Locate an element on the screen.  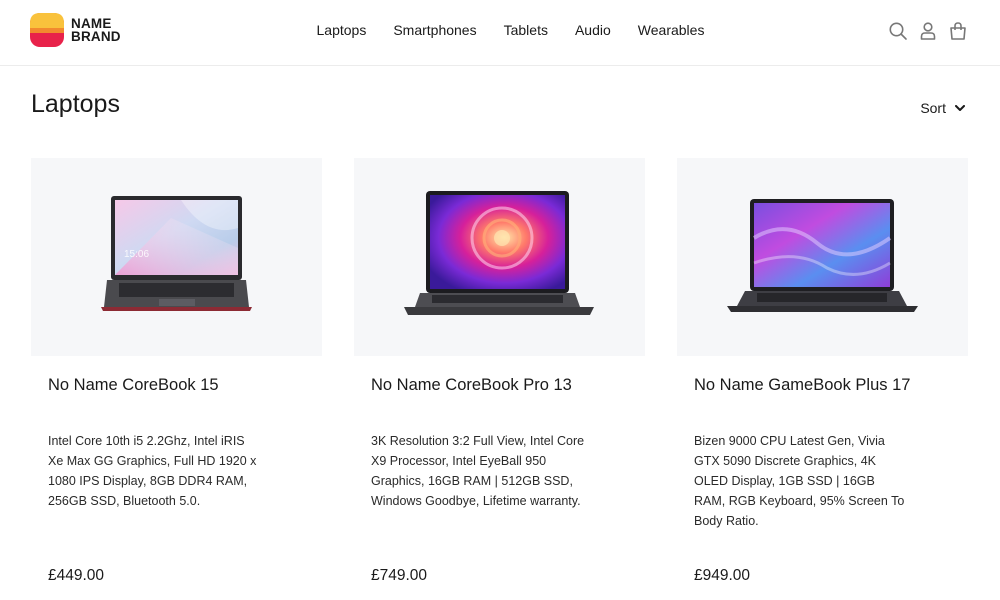
laptop-image: 15:06 is located at coordinates (176, 253).